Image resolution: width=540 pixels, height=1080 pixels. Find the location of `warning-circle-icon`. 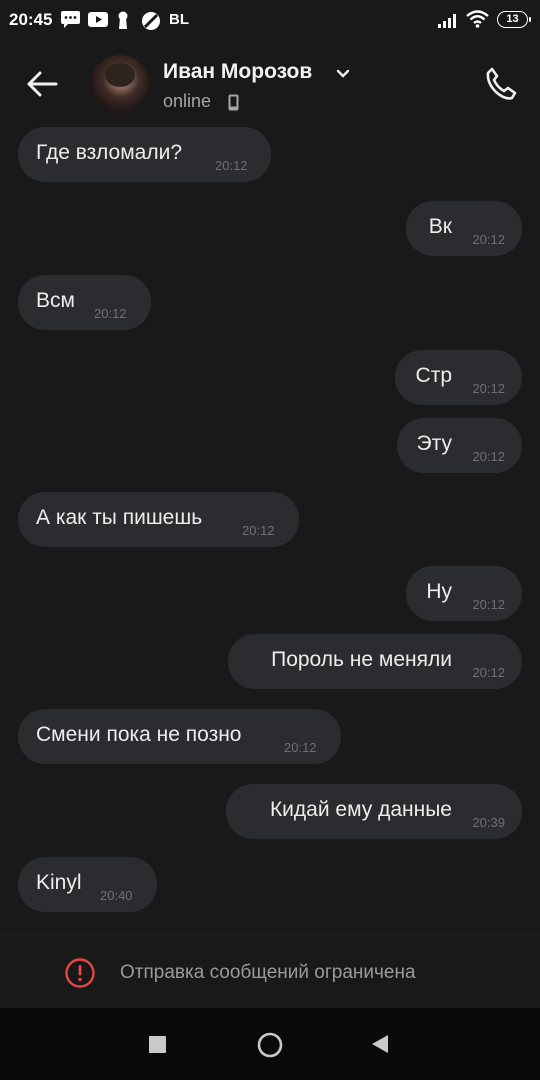

warning-circle-icon is located at coordinates (80, 973).